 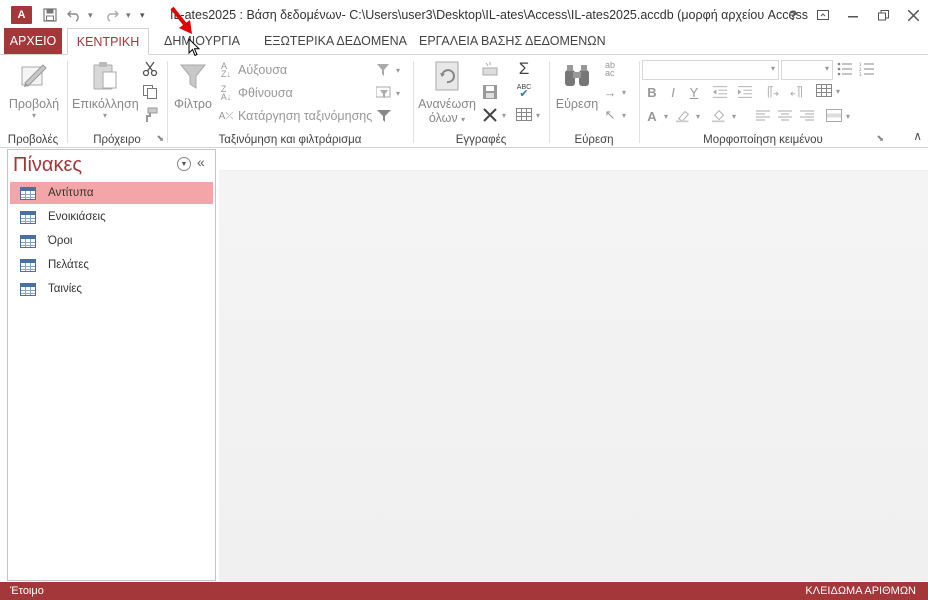 What do you see at coordinates (594, 140) in the screenshot?
I see `group-find-label: Εύρεση` at bounding box center [594, 140].